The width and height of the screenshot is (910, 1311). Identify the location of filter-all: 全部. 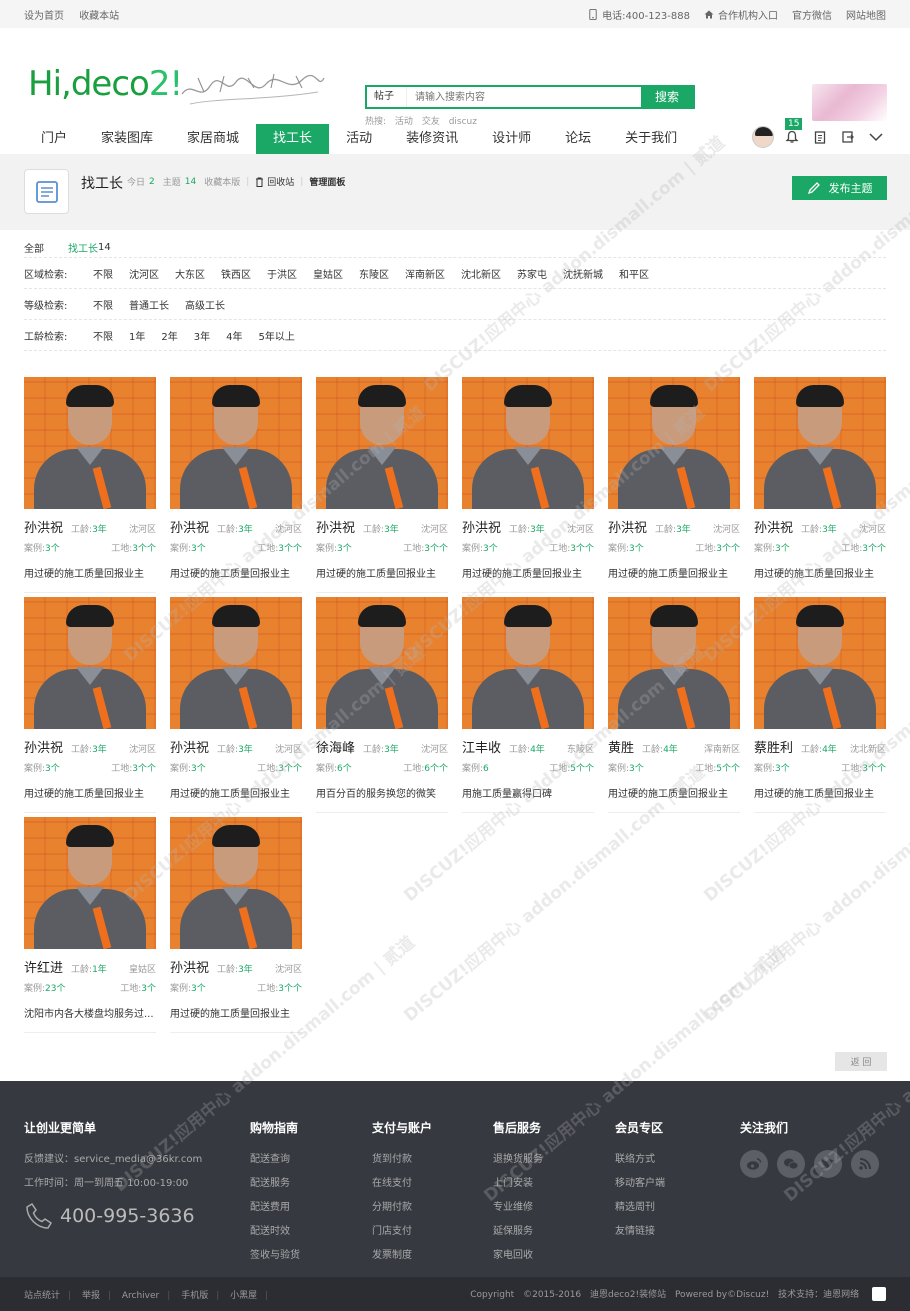
(34, 247).